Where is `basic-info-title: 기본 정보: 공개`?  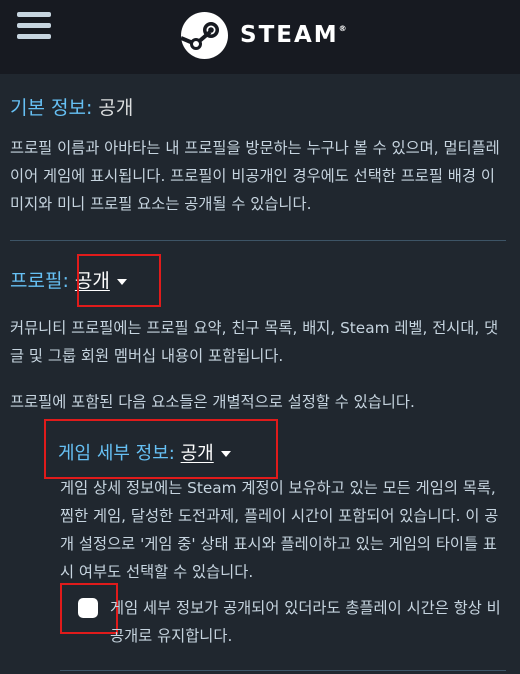
basic-info-title: 기본 정보: 공개 is located at coordinates (72, 108).